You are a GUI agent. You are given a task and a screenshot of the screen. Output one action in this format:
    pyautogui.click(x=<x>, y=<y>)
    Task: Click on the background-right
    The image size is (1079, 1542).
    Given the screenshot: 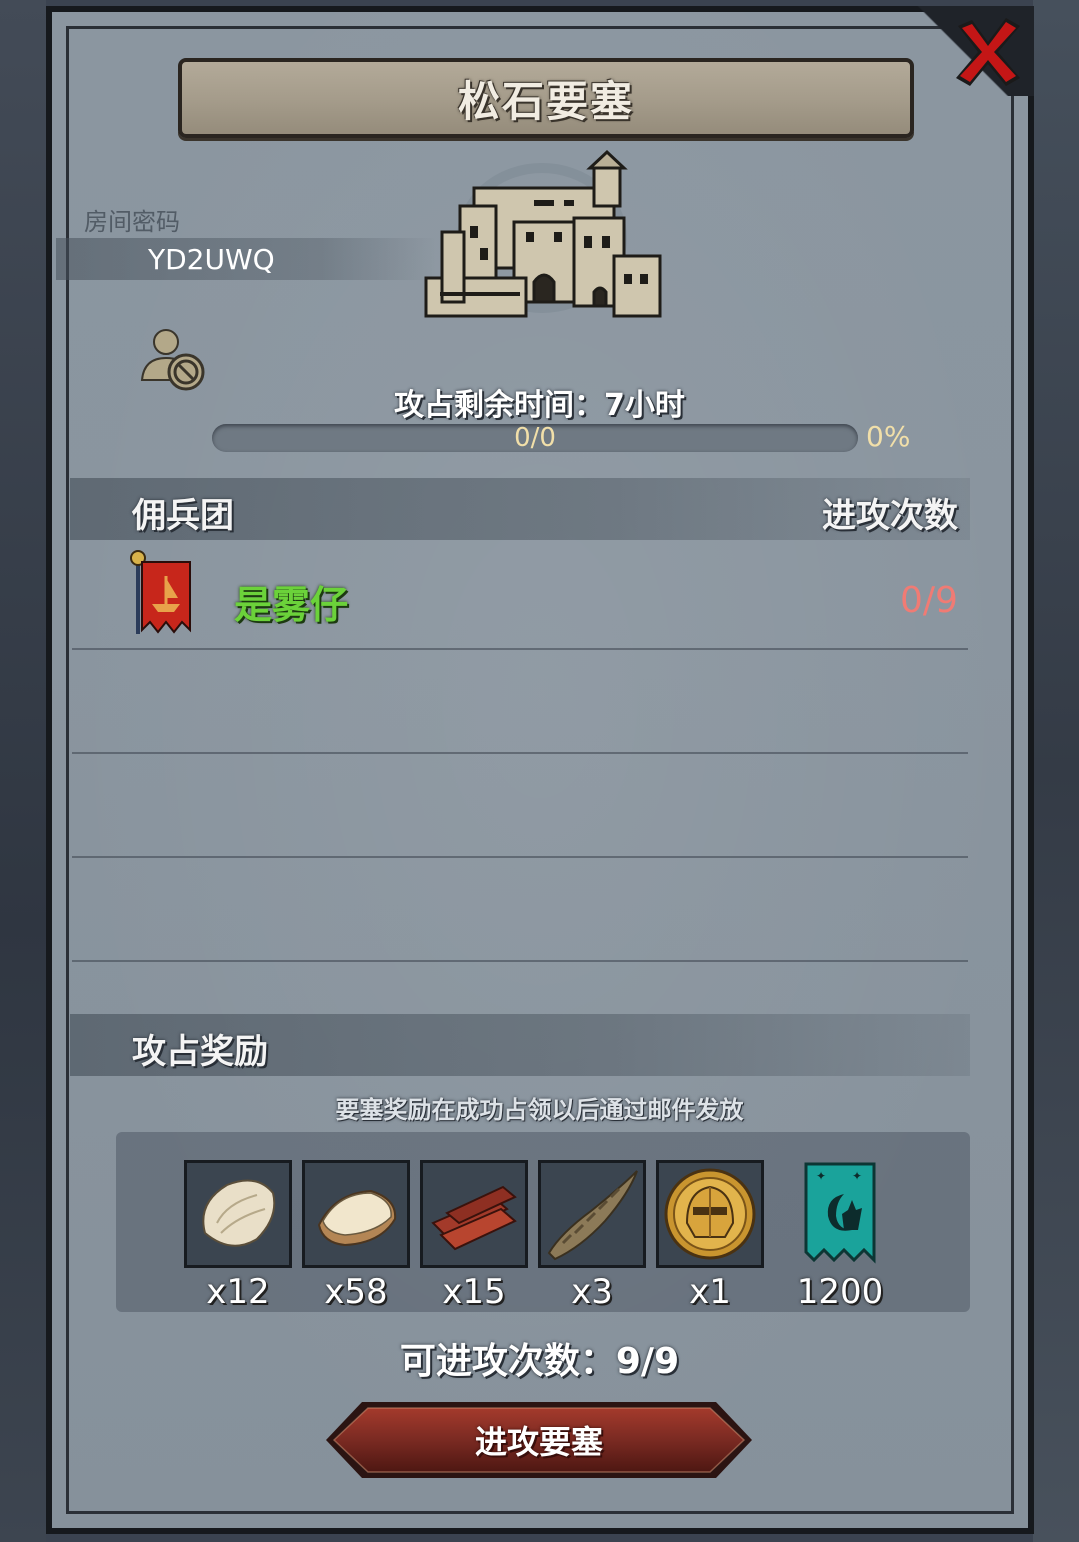 What is the action you would take?
    pyautogui.click(x=1056, y=771)
    